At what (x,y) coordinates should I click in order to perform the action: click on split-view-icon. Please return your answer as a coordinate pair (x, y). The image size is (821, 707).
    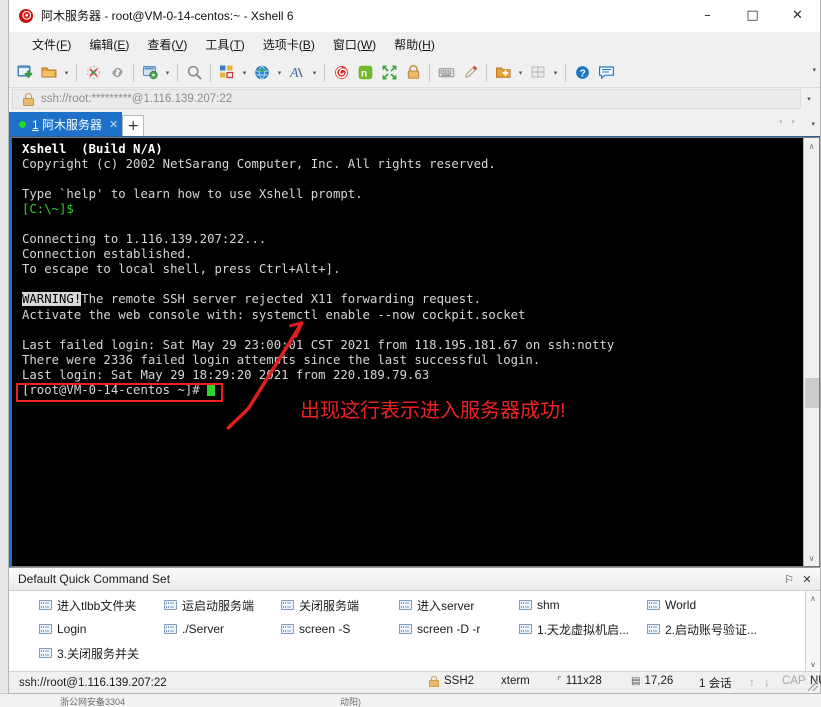
    Looking at the image, I should click on (538, 73).